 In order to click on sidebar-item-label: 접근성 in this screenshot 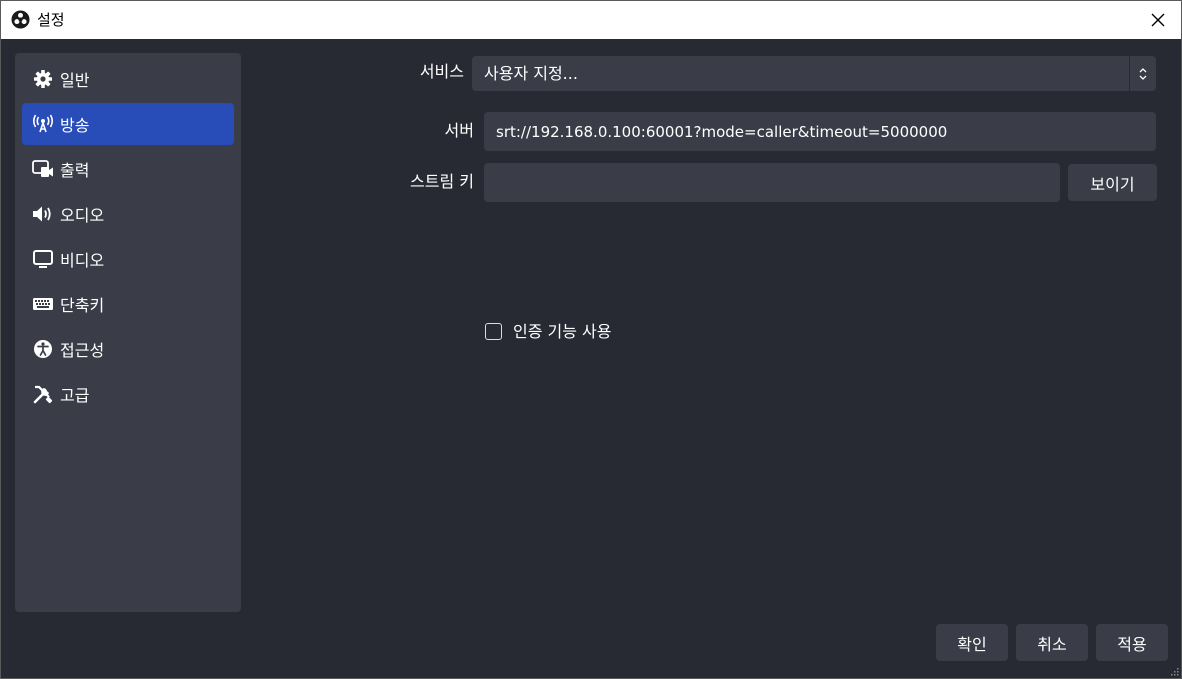, I will do `click(82, 350)`.